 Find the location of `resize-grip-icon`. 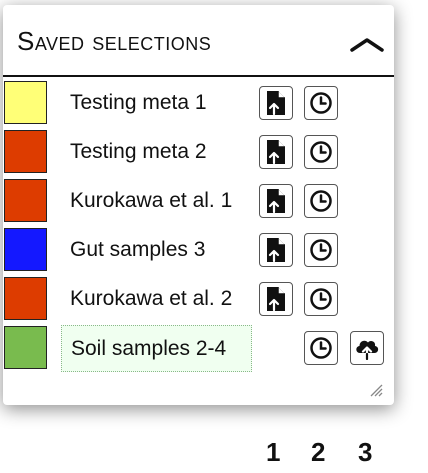

resize-grip-icon is located at coordinates (376, 390).